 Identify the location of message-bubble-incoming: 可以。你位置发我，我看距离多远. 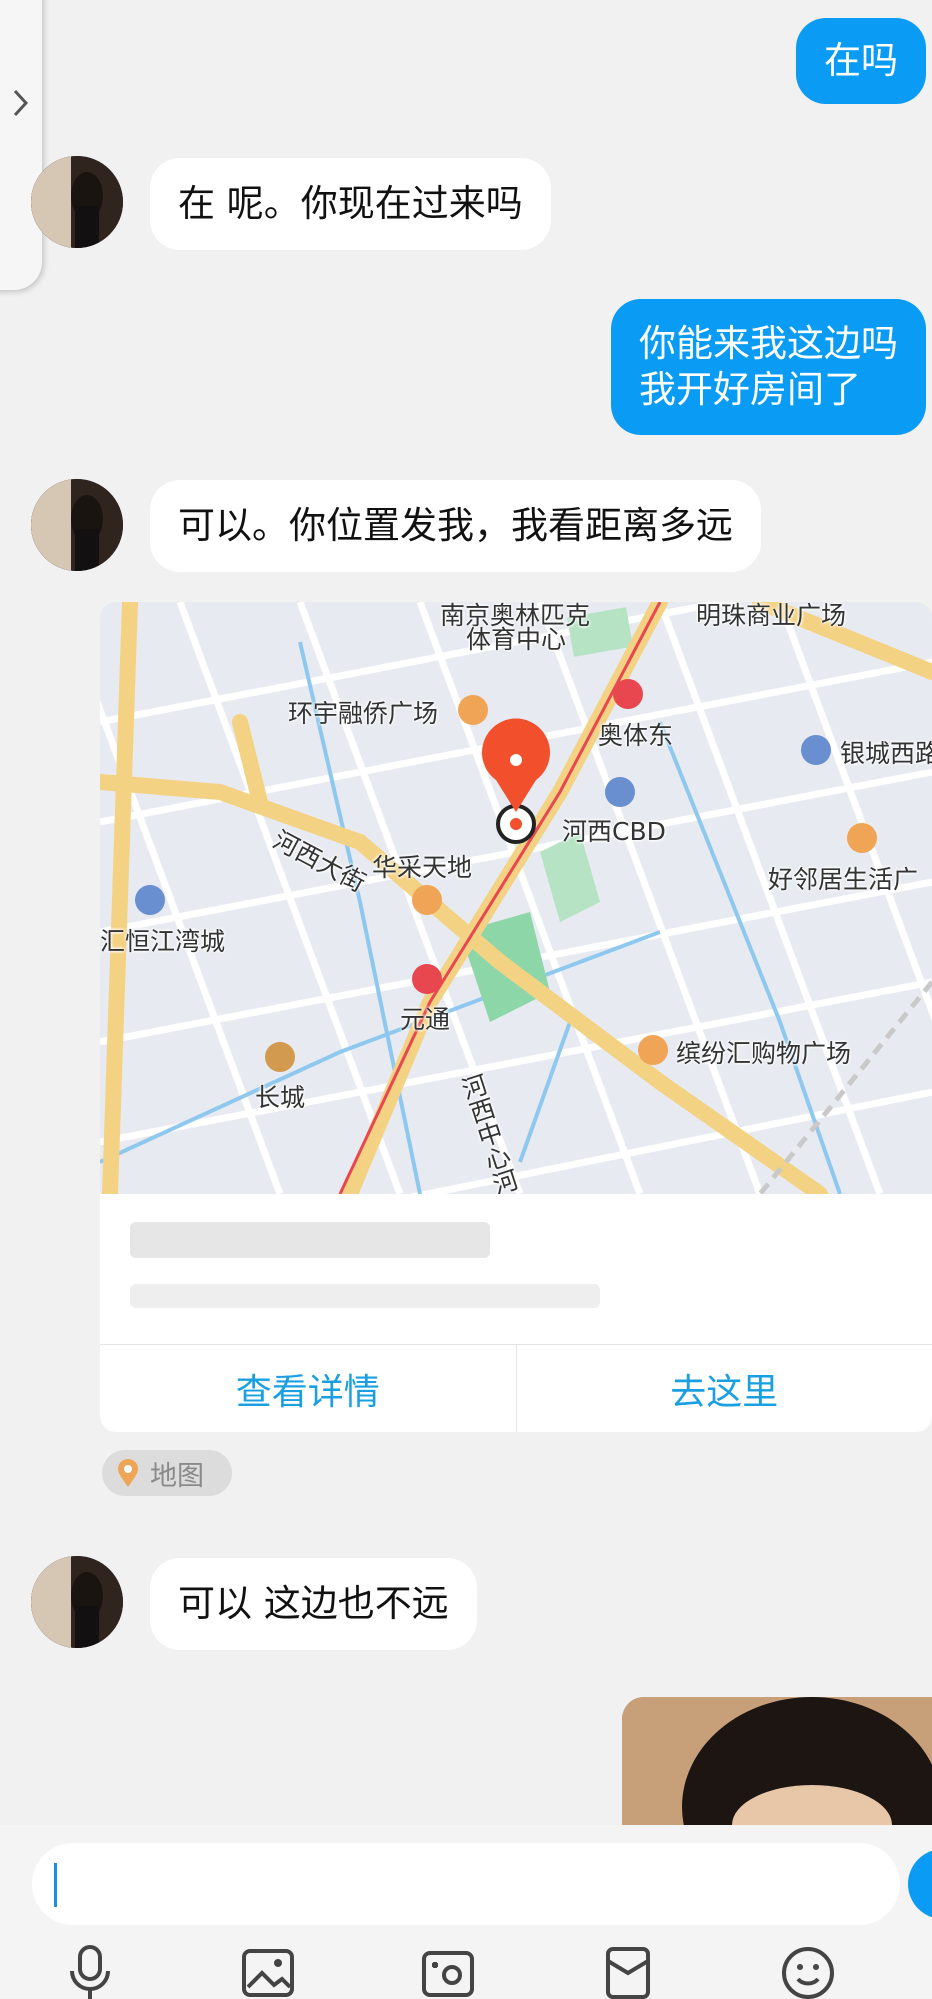
(455, 526).